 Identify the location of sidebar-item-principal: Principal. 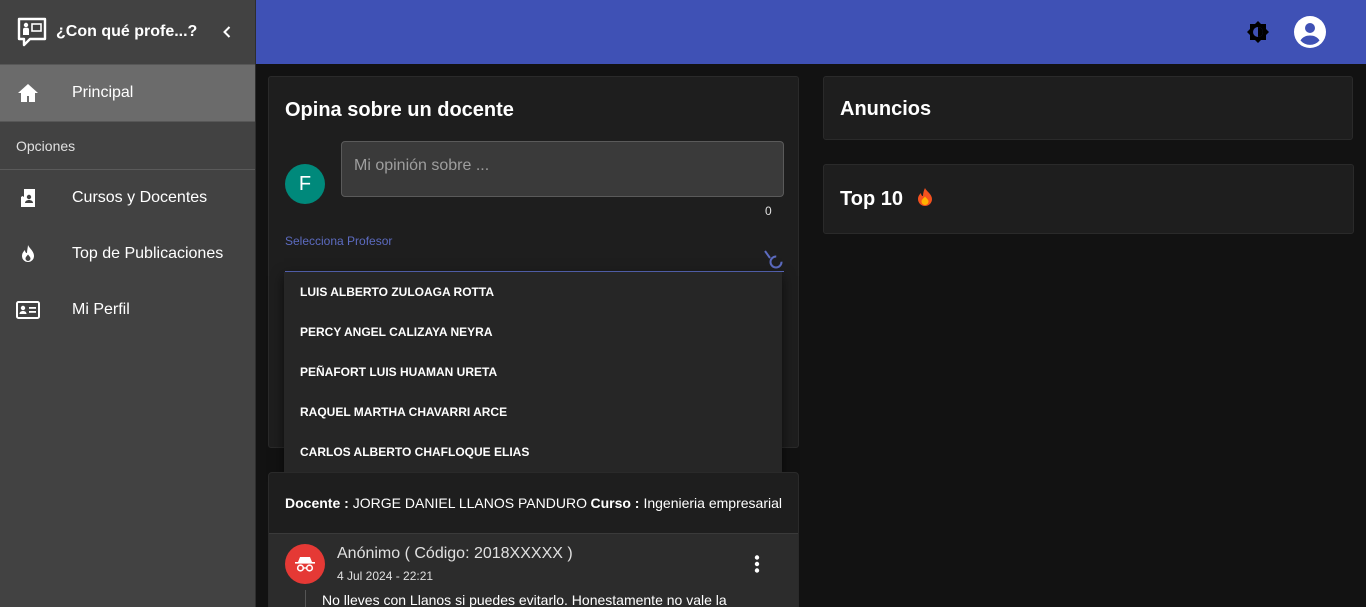
(127, 93).